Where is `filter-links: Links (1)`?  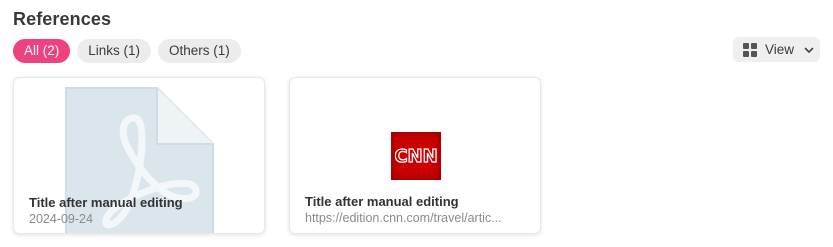
filter-links: Links (1) is located at coordinates (114, 51).